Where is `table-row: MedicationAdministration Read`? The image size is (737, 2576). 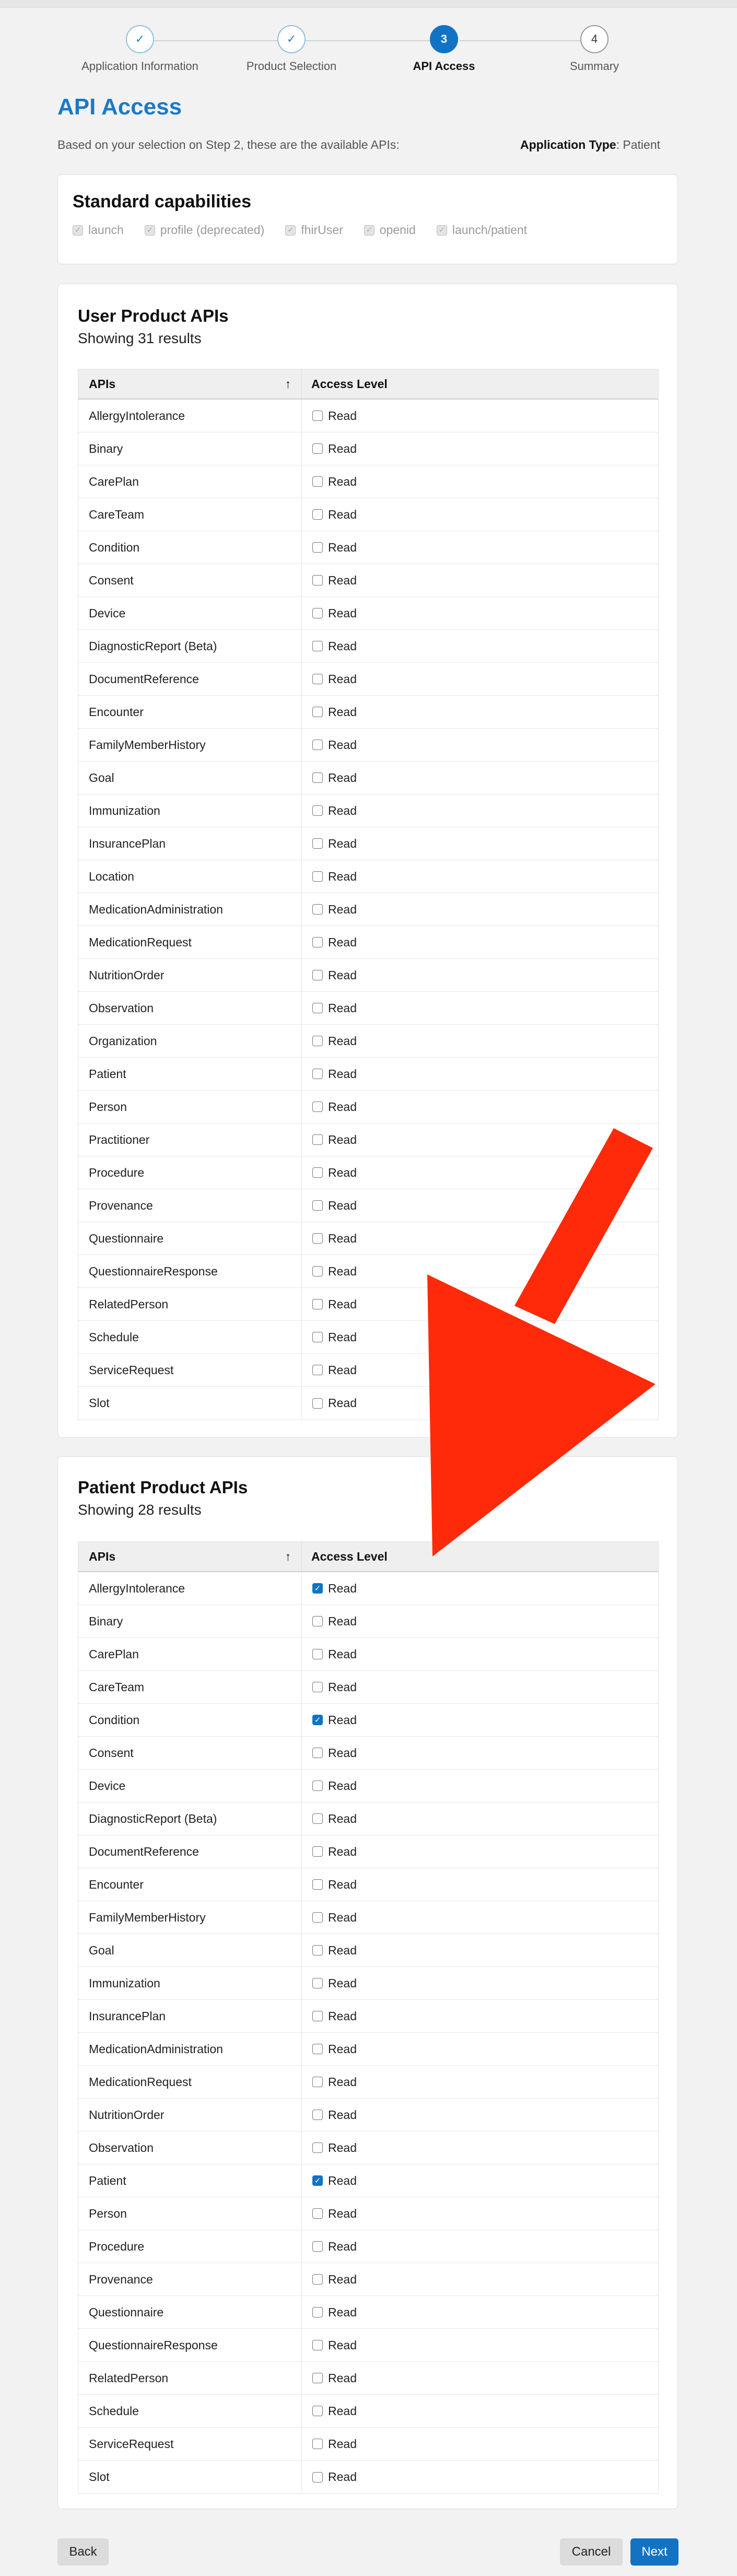
table-row: MedicationAdministration Read is located at coordinates (368, 2049).